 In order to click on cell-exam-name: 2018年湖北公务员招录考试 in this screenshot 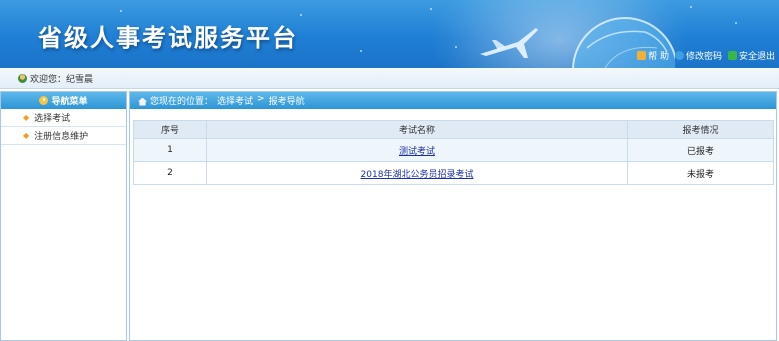, I will do `click(417, 173)`.